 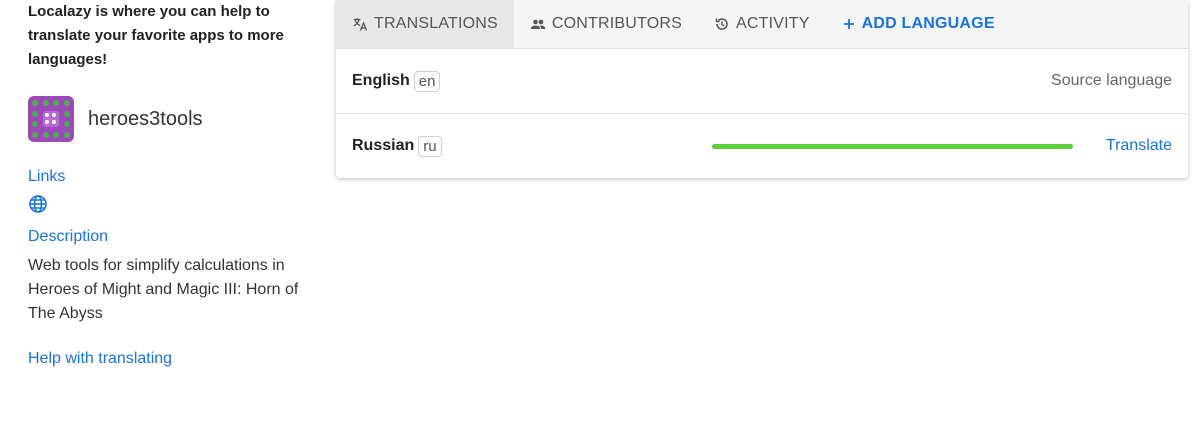 I want to click on tab-contributors: CONTRIBUTORS, so click(x=606, y=24).